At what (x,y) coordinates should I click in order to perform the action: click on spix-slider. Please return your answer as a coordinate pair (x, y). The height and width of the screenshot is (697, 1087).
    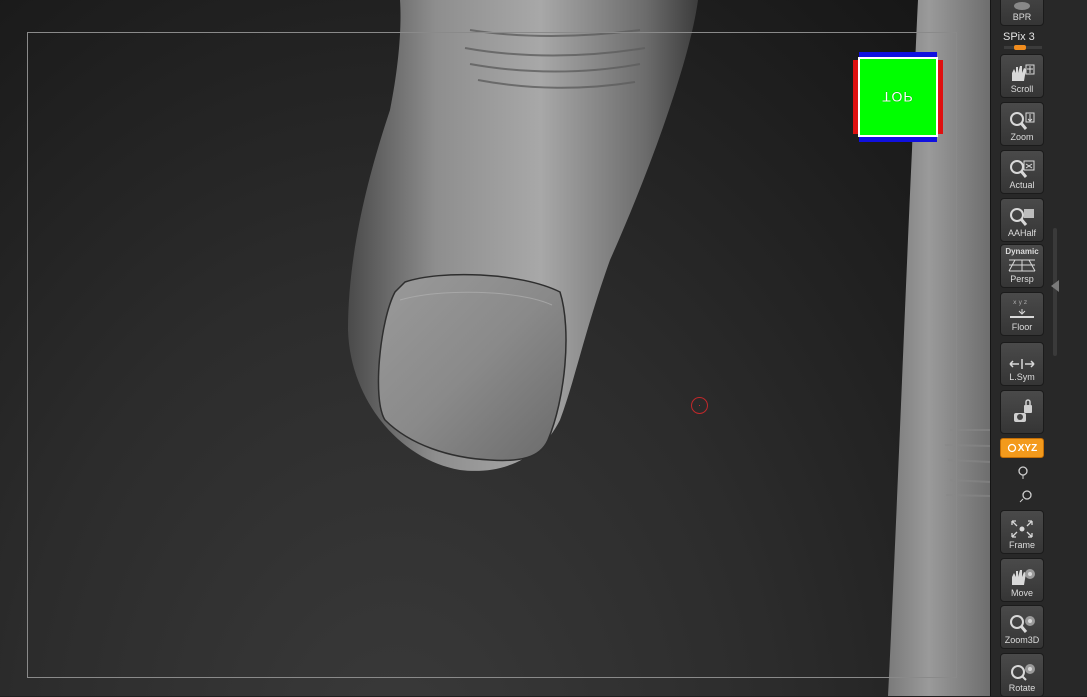
    Looking at the image, I should click on (1023, 47).